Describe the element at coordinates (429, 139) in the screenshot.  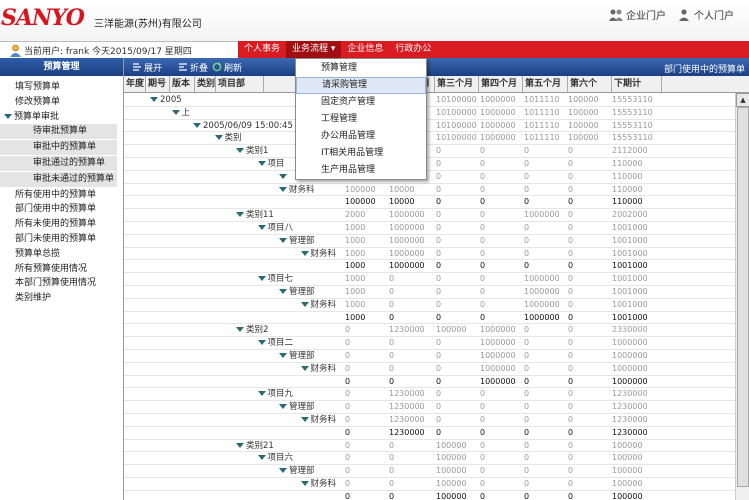
I see `table-row: 类别 10100000 1000000 1011110 100000 15553110` at that location.